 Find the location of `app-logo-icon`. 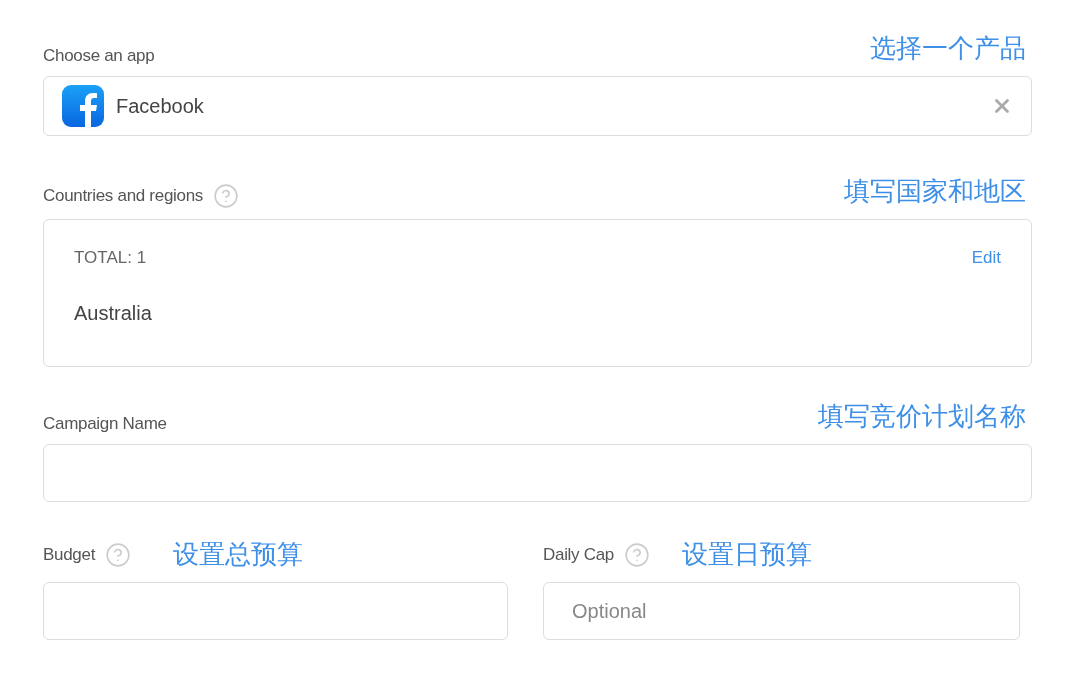

app-logo-icon is located at coordinates (83, 106).